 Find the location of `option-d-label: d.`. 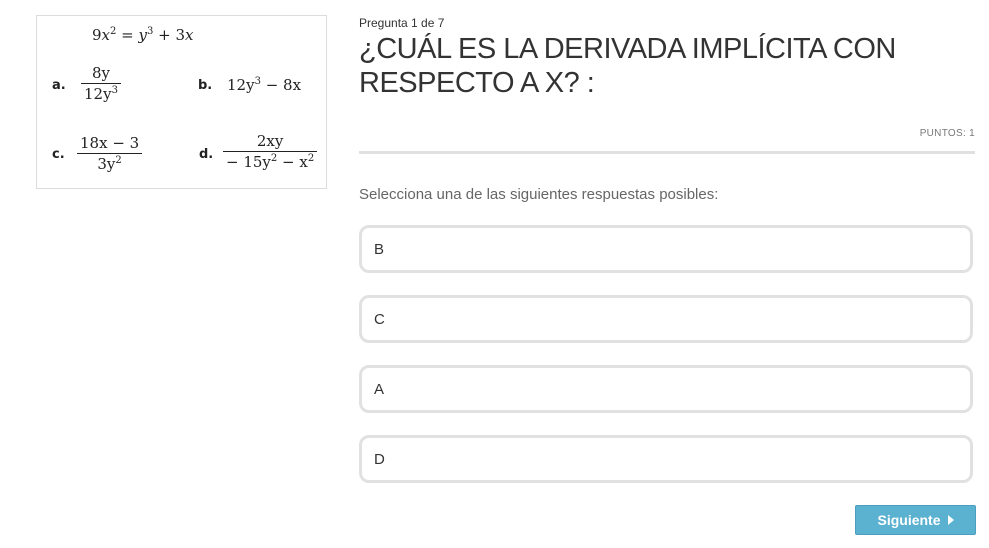

option-d-label: d. is located at coordinates (206, 154).